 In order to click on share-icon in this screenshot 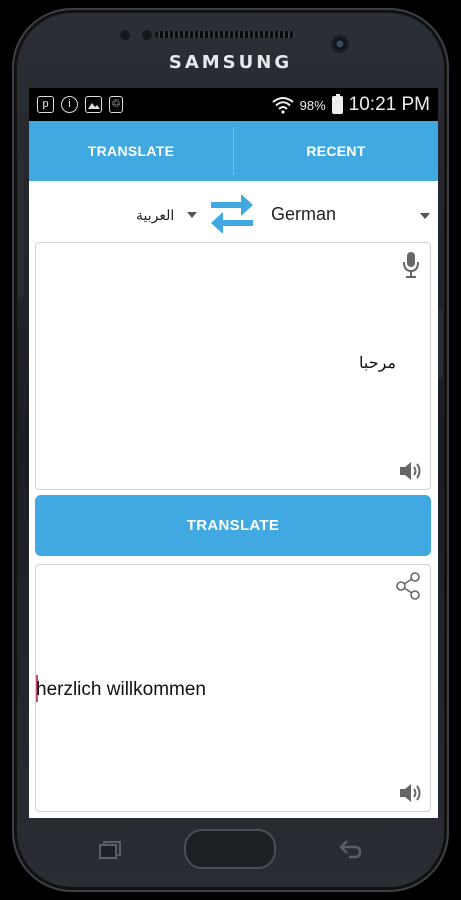, I will do `click(408, 586)`.